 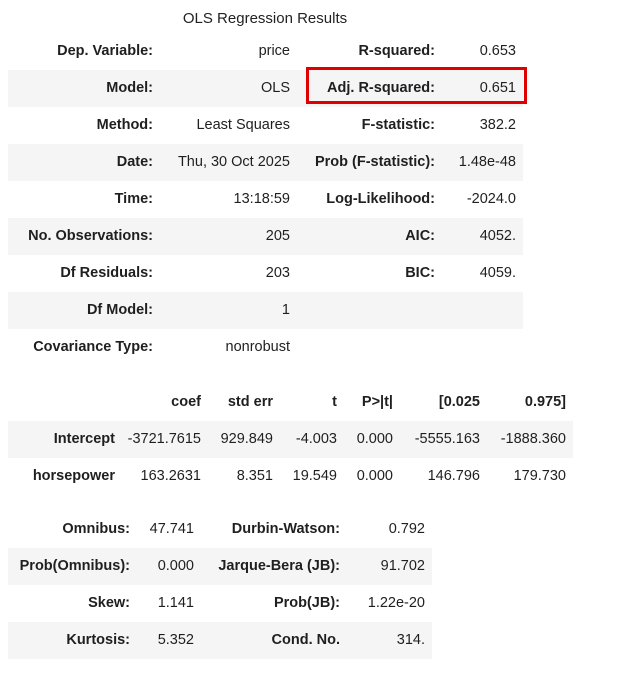 What do you see at coordinates (389, 566) in the screenshot?
I see `diagnostic-value: 91.702` at bounding box center [389, 566].